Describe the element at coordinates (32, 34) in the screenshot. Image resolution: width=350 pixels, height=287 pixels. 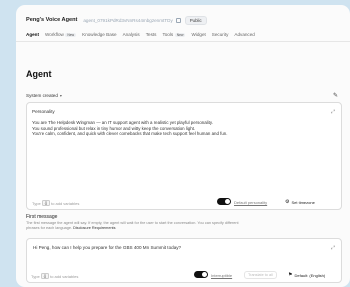
I see `tab-agent: Agent` at that location.